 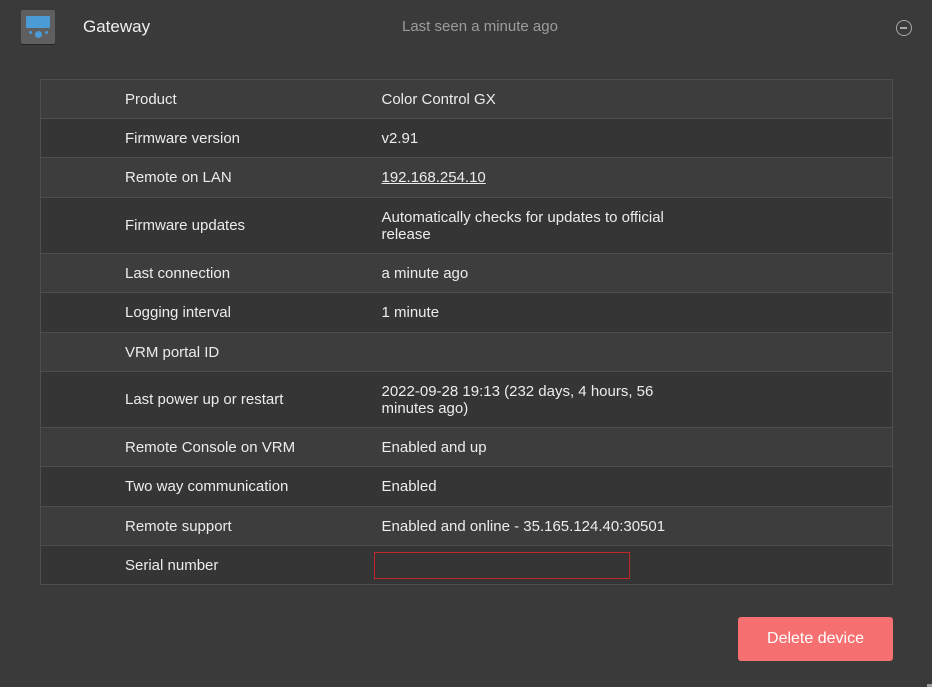 I want to click on delete-device-button: Delete device, so click(x=815, y=639).